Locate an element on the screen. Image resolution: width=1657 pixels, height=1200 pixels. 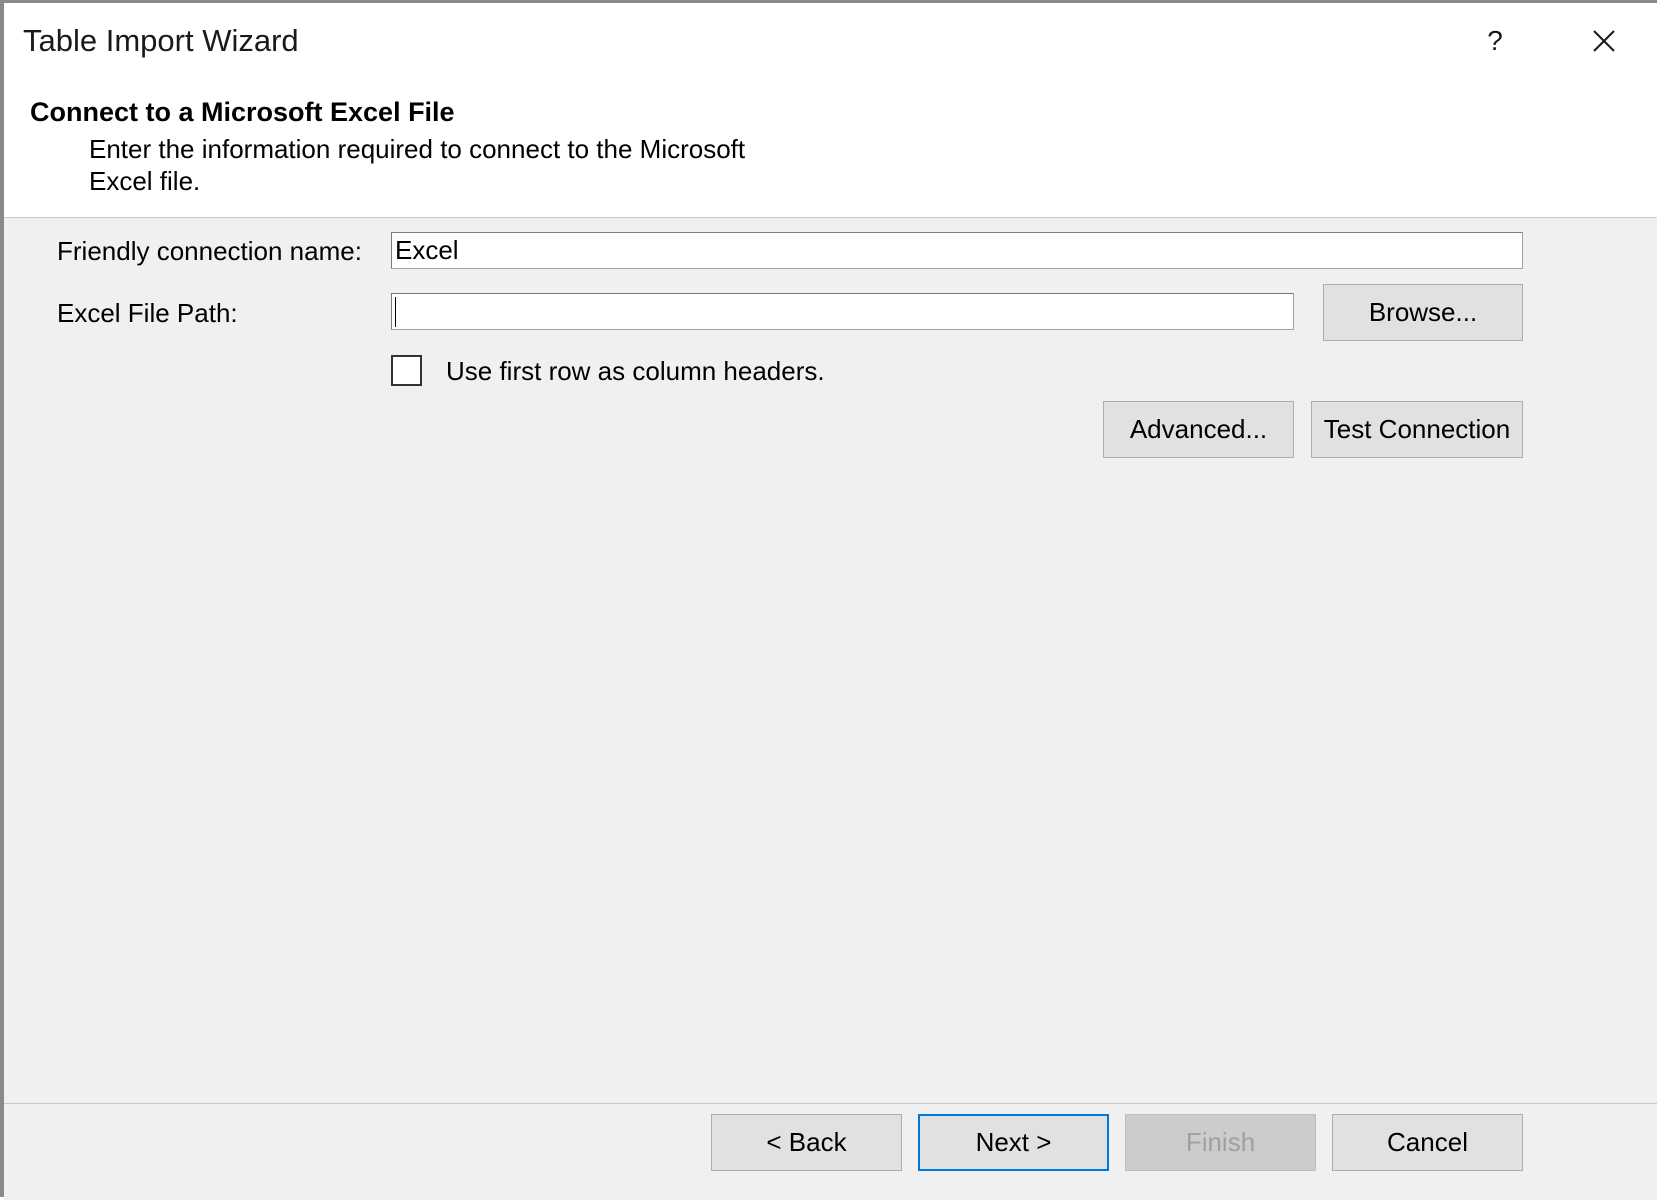
help-button: ? is located at coordinates (1495, 41).